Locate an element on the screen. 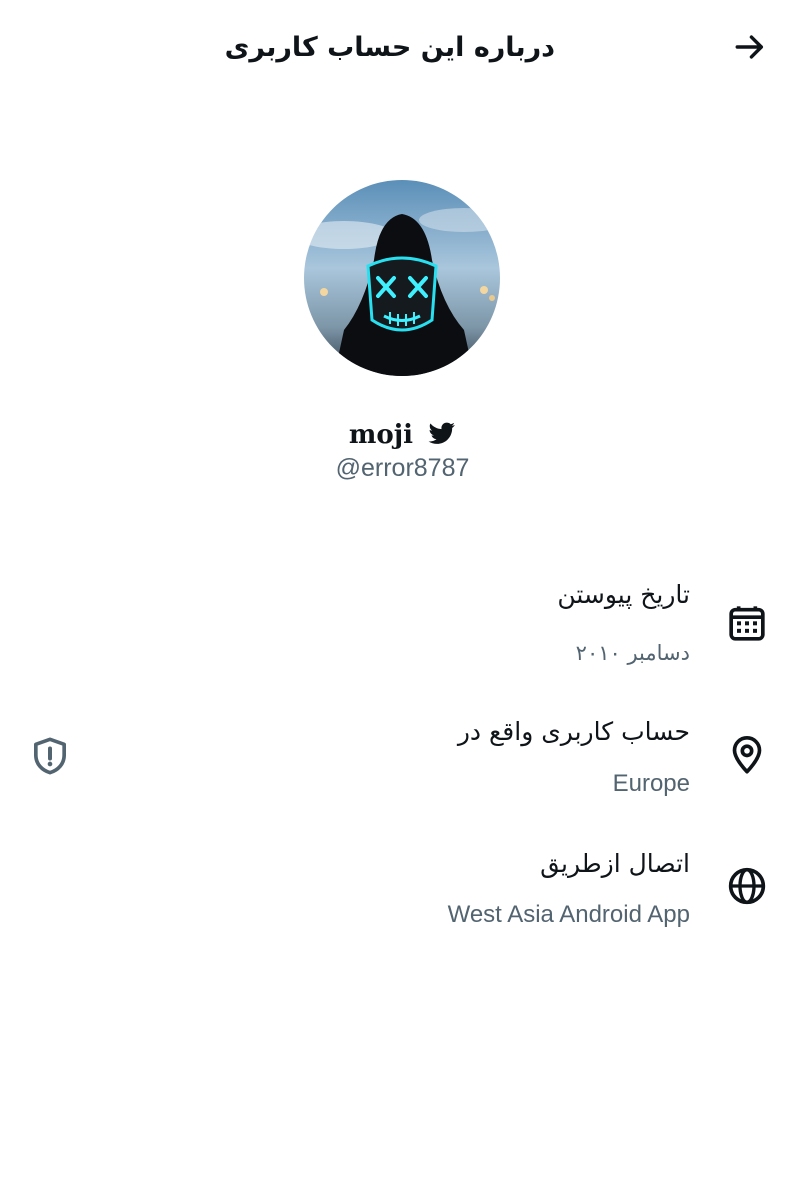 The height and width of the screenshot is (1199, 805). join-date-value: دسامبر ۲۰۱۰ is located at coordinates (632, 653).